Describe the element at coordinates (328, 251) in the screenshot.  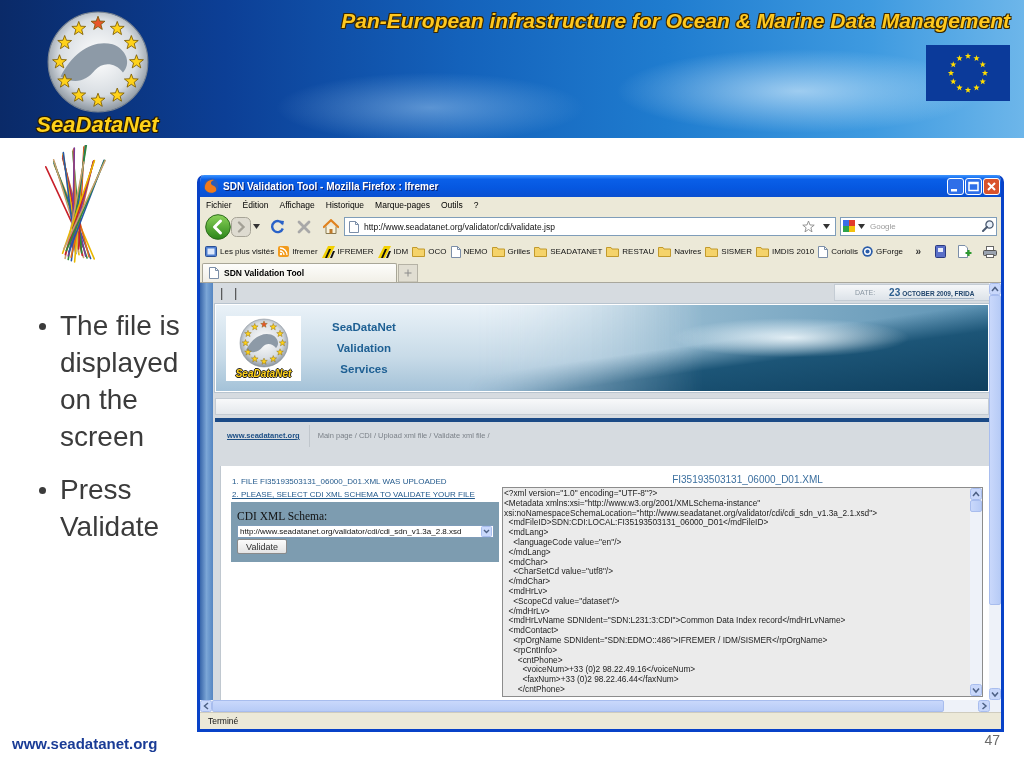
I see `striped-logo-icon` at that location.